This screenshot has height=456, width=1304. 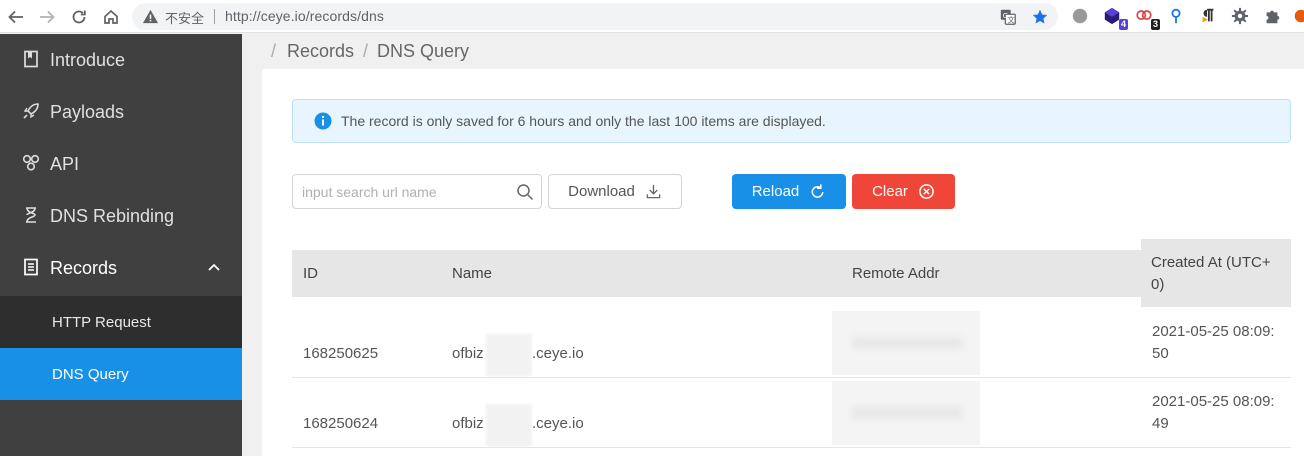 I want to click on svg-text: 文, so click(x=1011, y=19).